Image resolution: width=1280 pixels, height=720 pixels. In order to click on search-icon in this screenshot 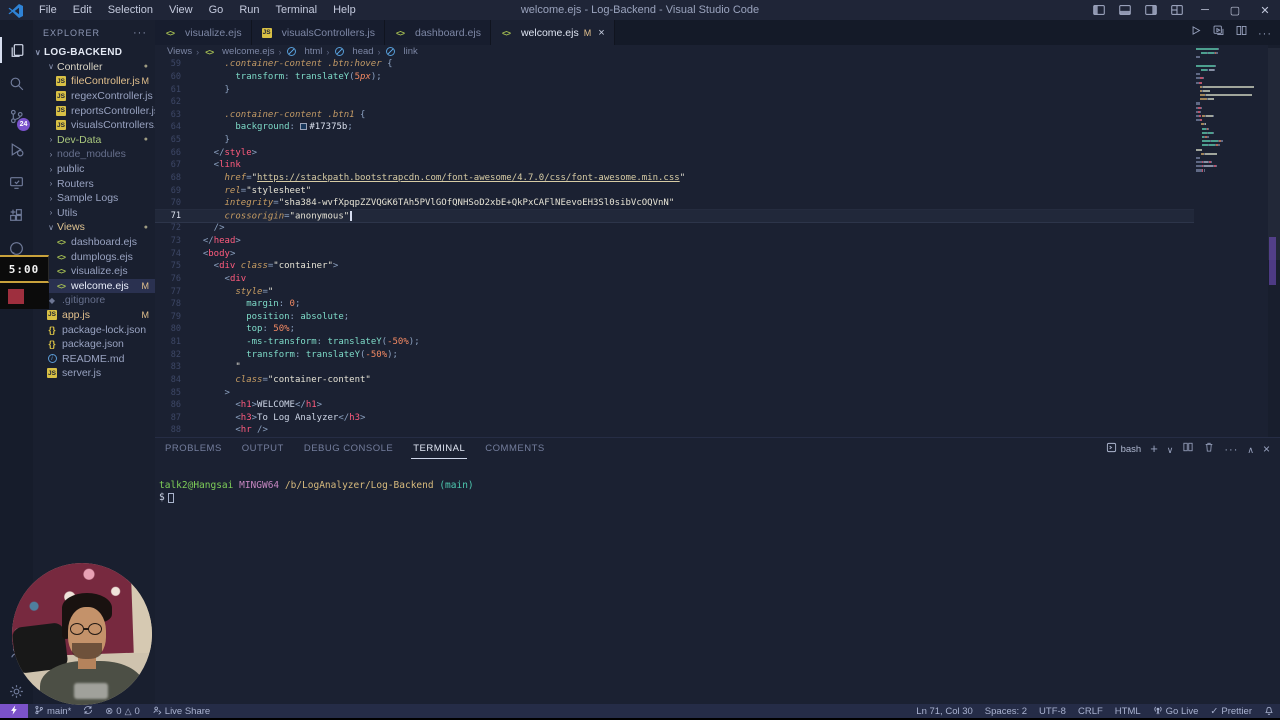, I will do `click(16, 83)`.